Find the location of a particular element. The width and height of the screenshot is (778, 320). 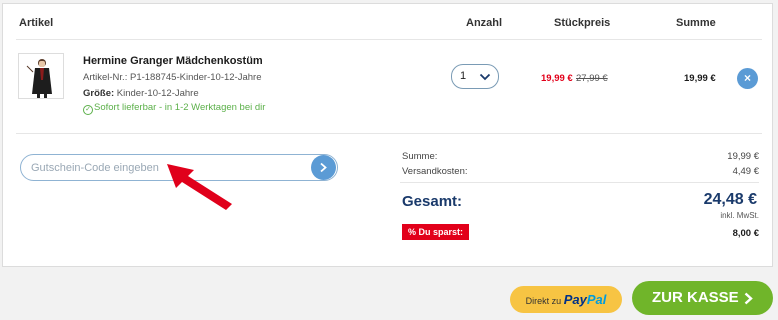

old-price: 27,99 € is located at coordinates (592, 78).